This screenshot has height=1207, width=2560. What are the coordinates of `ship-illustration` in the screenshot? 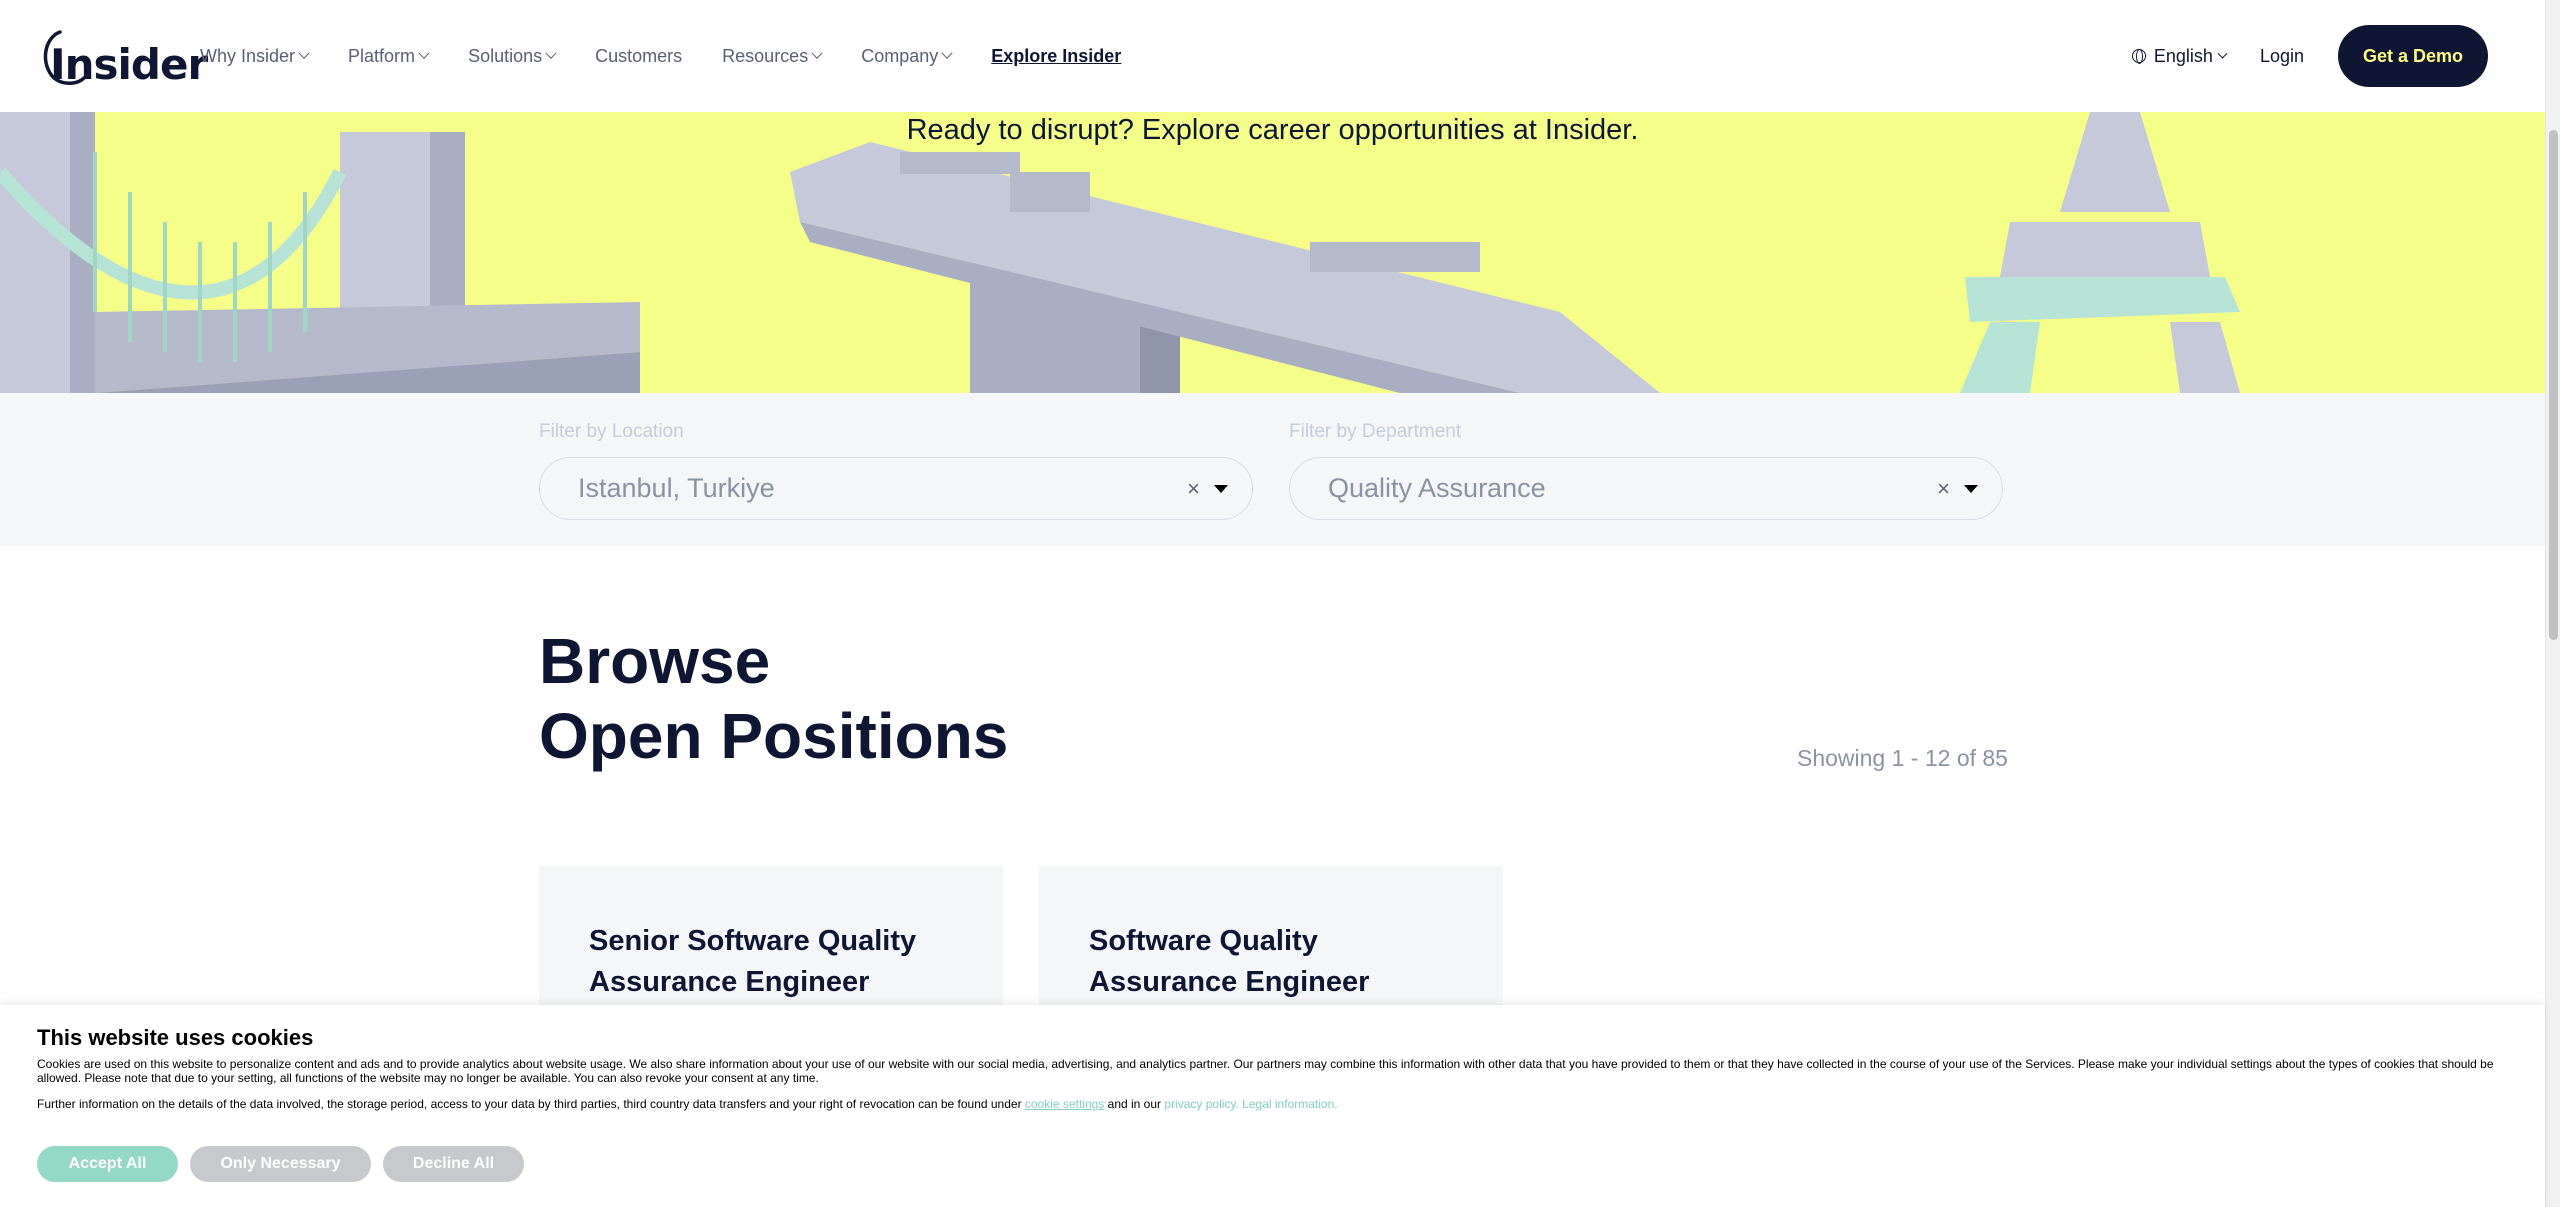 It's located at (1225, 267).